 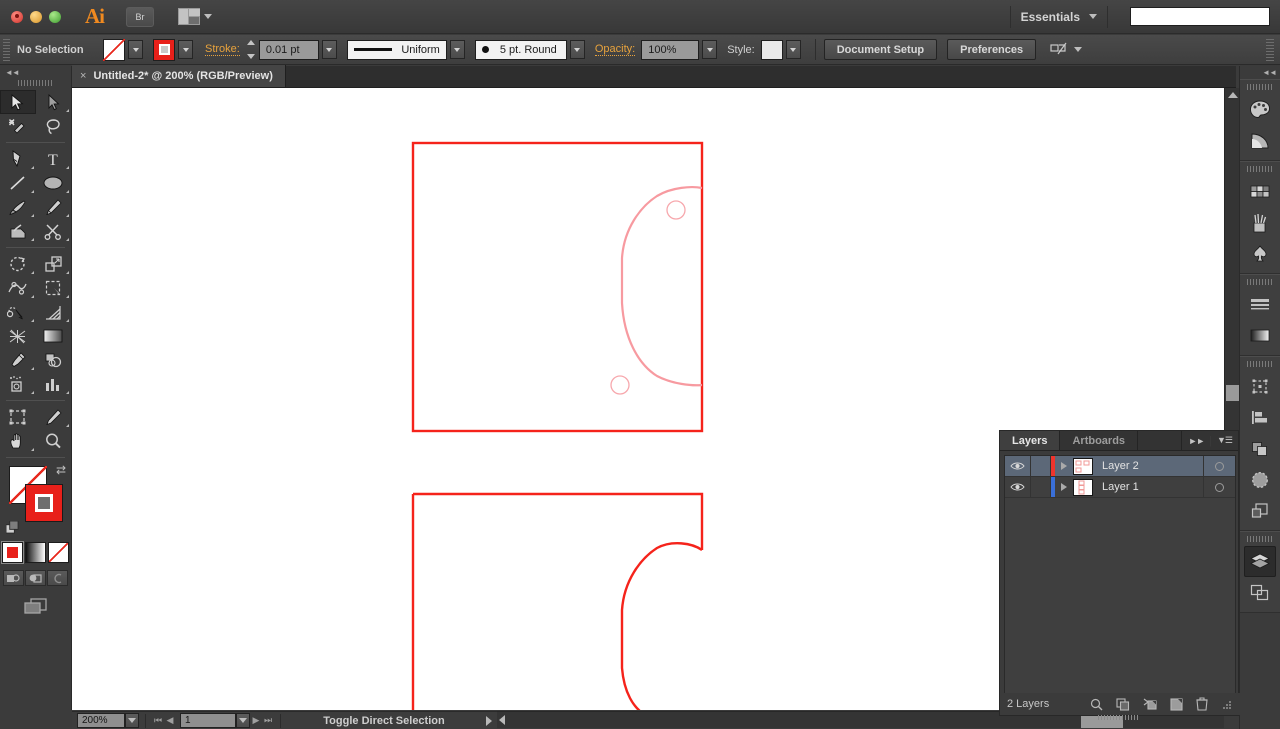 I want to click on swap-fill-stroke-icon: ⇄, so click(x=61, y=470).